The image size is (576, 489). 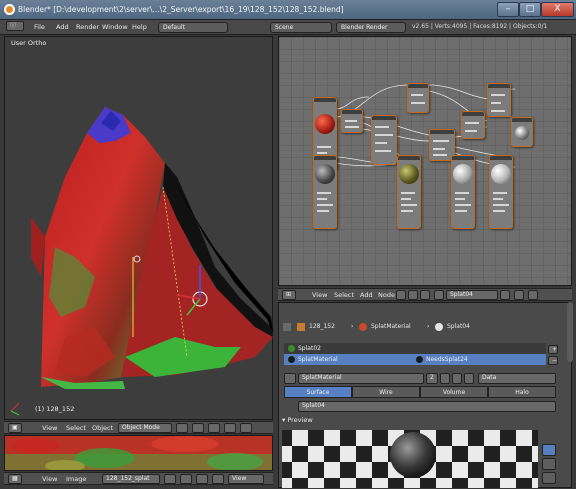 I want to click on viewport-view-menu: View, so click(x=49, y=428).